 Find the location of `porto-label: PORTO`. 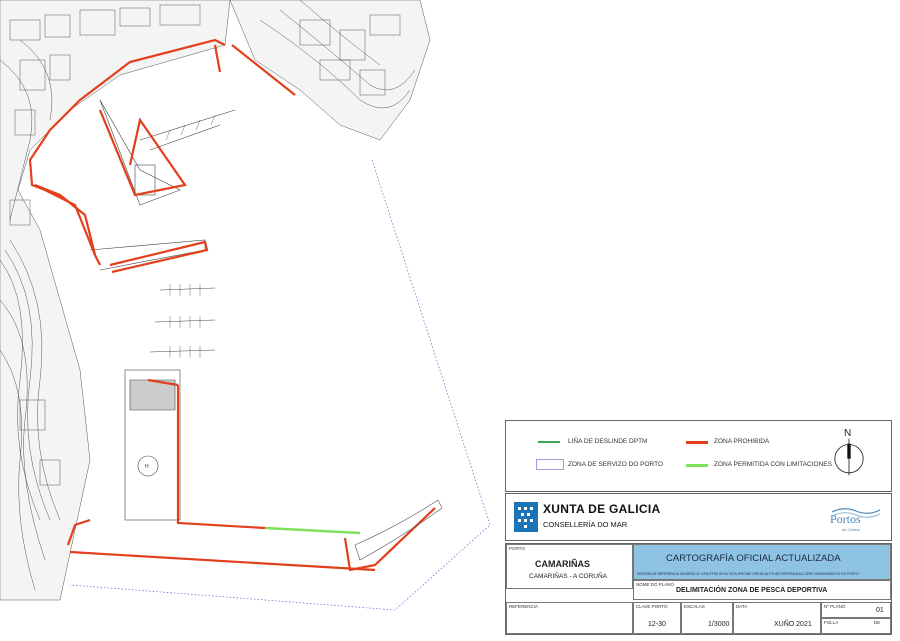

porto-label: PORTO is located at coordinates (517, 548).